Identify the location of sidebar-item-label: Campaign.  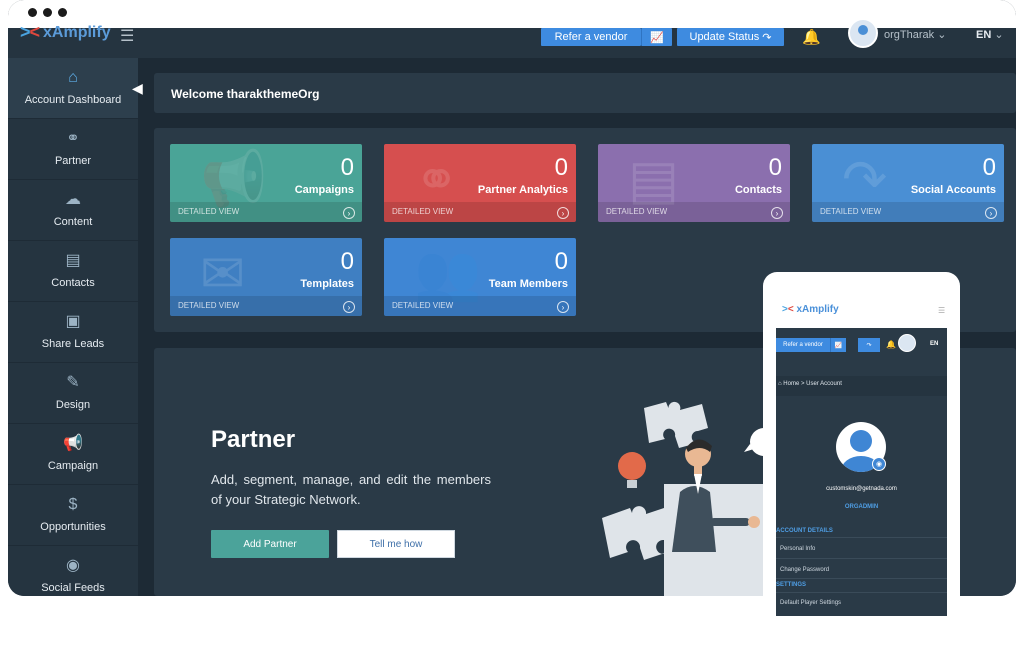
(73, 466).